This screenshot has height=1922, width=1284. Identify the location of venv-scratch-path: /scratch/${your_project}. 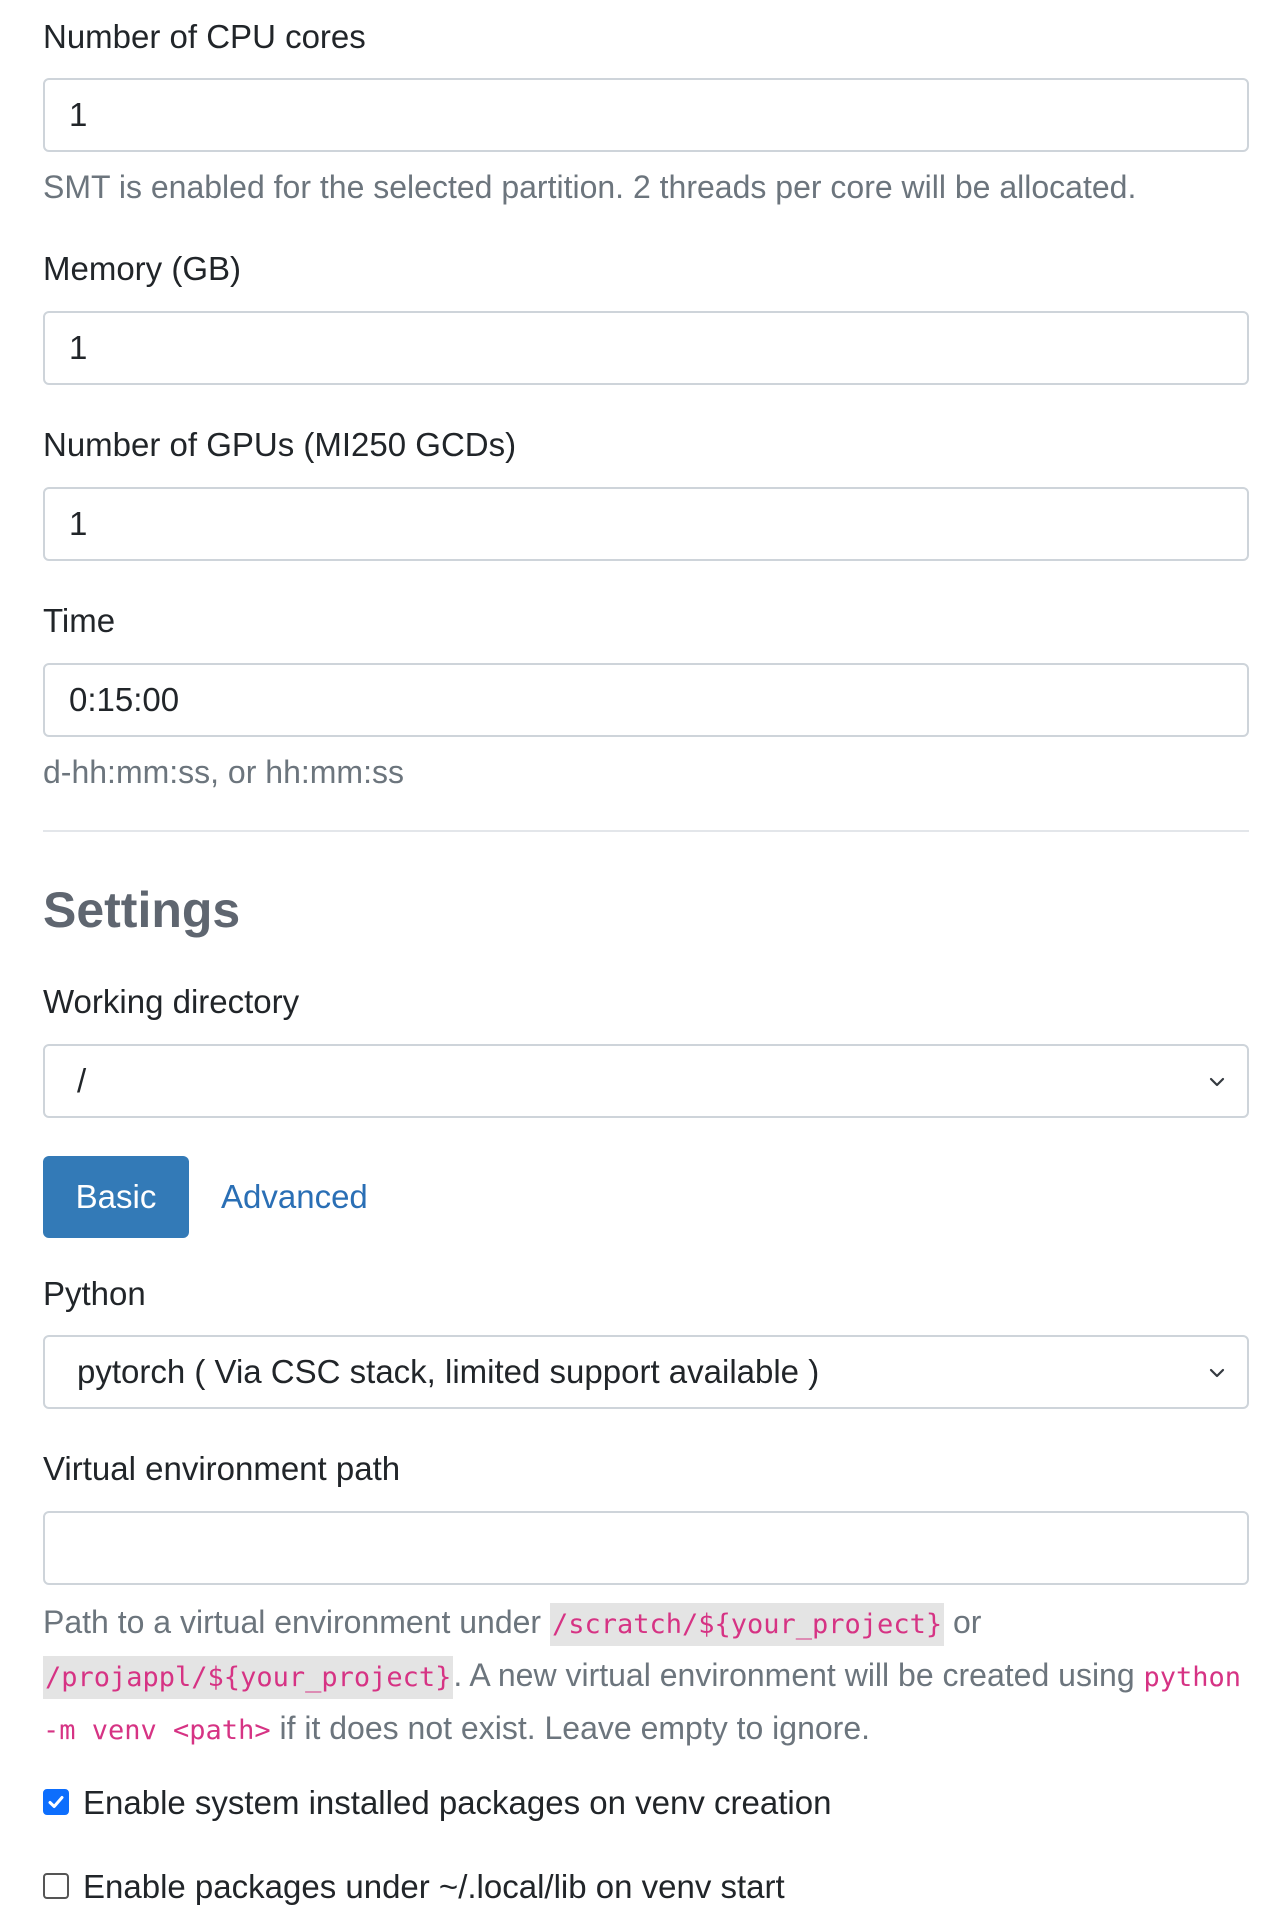
(747, 1624).